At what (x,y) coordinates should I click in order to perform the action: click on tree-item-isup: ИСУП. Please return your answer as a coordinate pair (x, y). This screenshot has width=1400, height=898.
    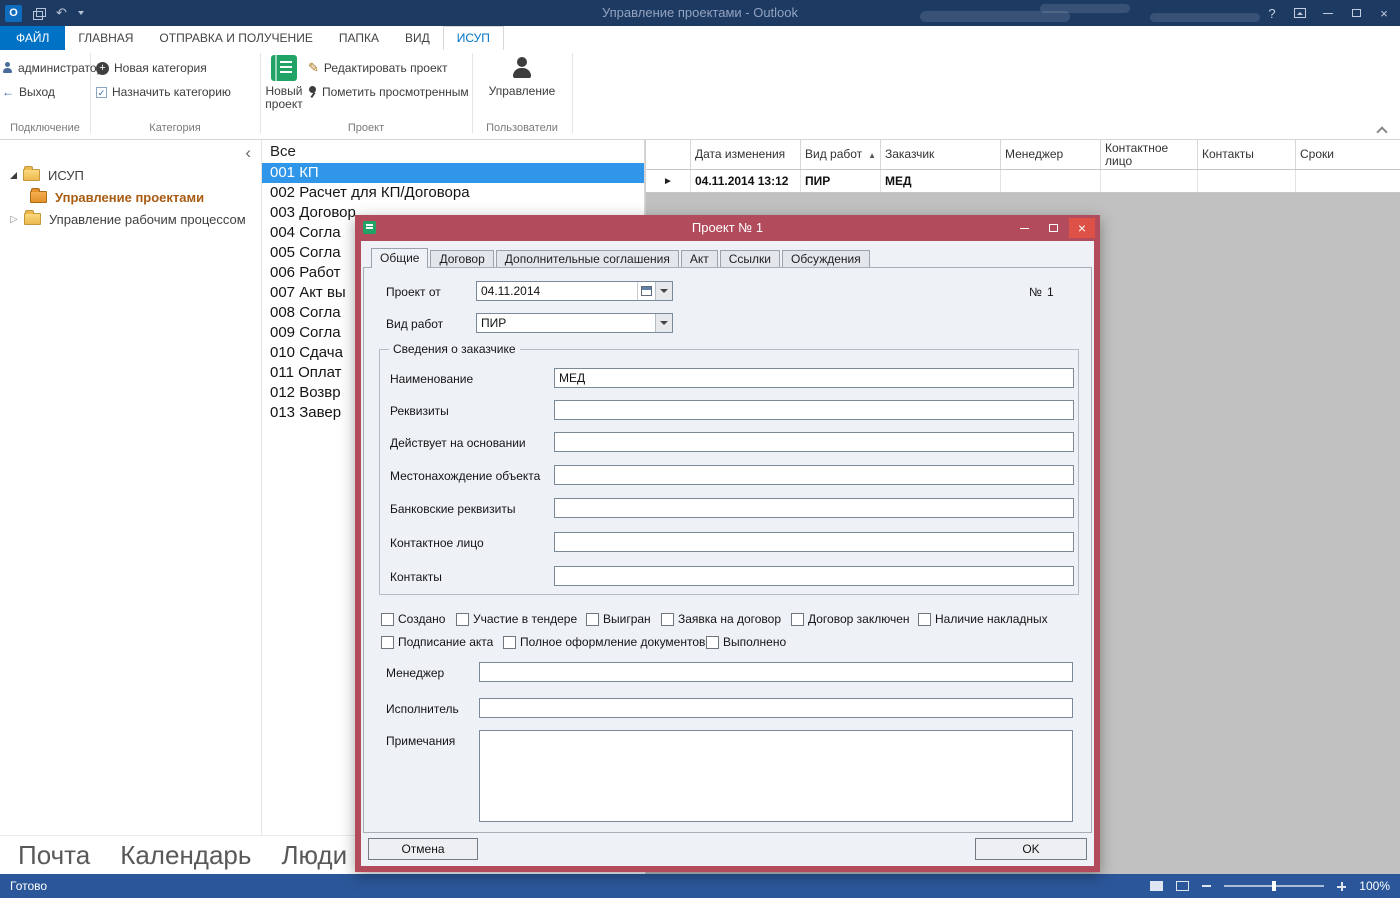
    Looking at the image, I should click on (130, 175).